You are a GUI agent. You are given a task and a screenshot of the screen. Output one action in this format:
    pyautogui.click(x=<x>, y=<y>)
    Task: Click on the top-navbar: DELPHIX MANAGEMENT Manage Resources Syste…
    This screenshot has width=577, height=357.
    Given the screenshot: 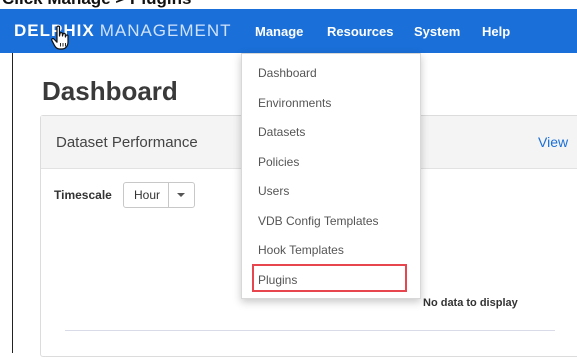 What is the action you would take?
    pyautogui.click(x=288, y=31)
    